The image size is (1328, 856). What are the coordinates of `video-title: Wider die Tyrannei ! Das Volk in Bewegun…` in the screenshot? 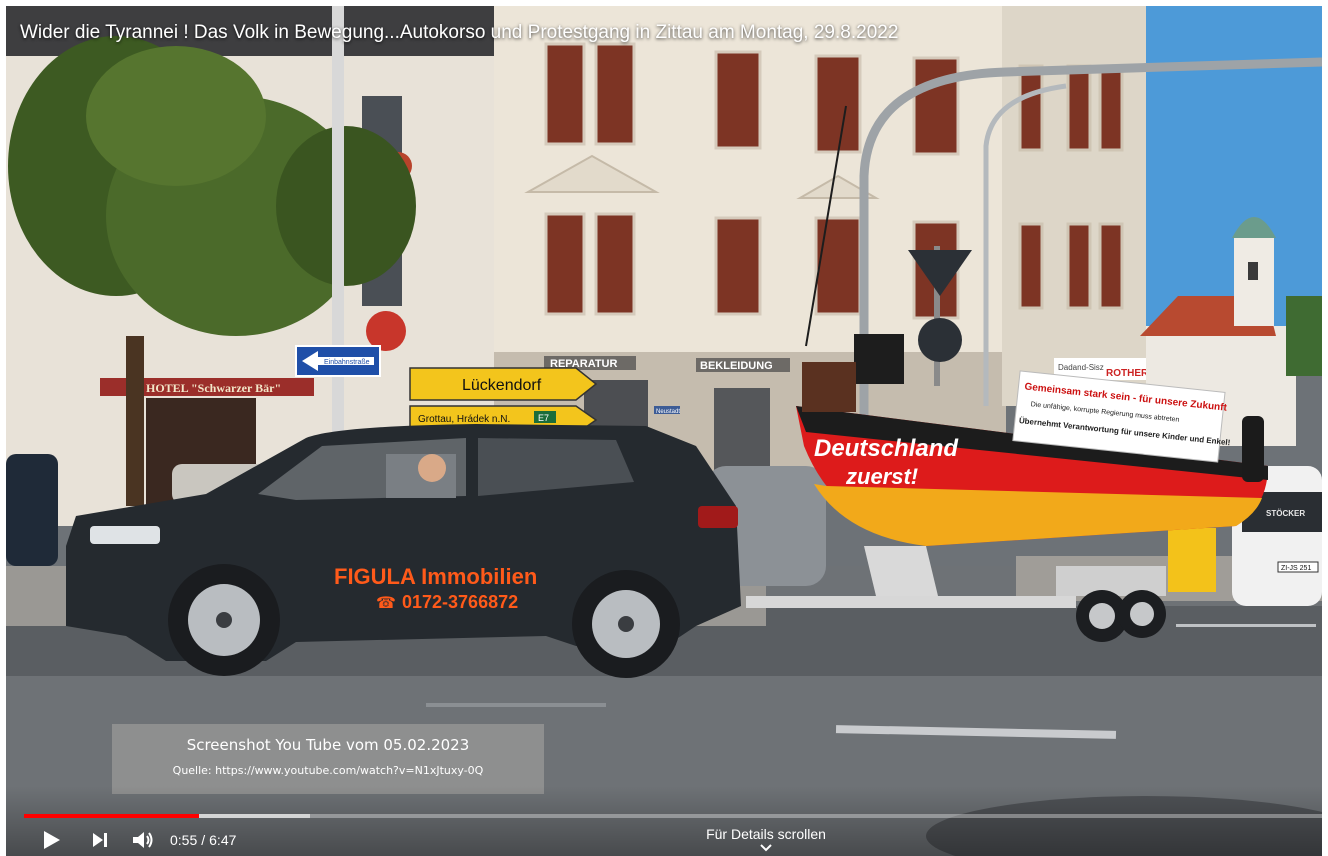 It's located at (459, 33).